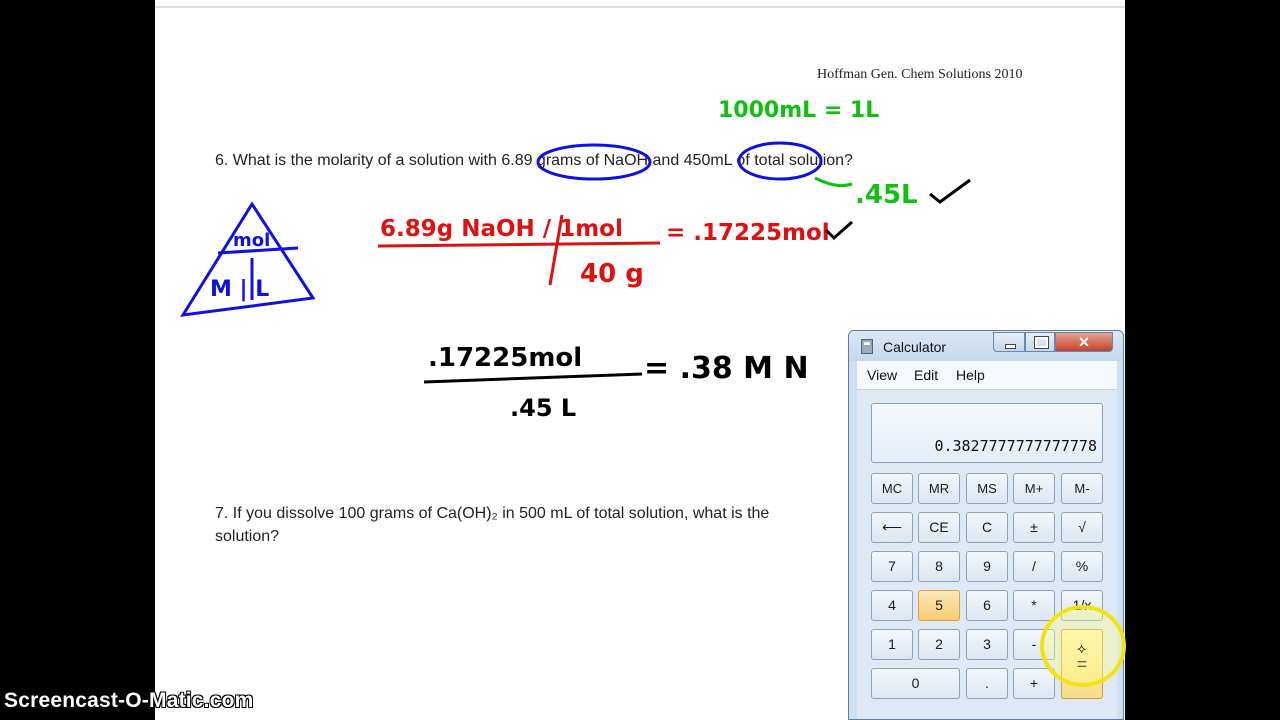 The image size is (1280, 720). What do you see at coordinates (1082, 527) in the screenshot?
I see `key-square-root: √` at bounding box center [1082, 527].